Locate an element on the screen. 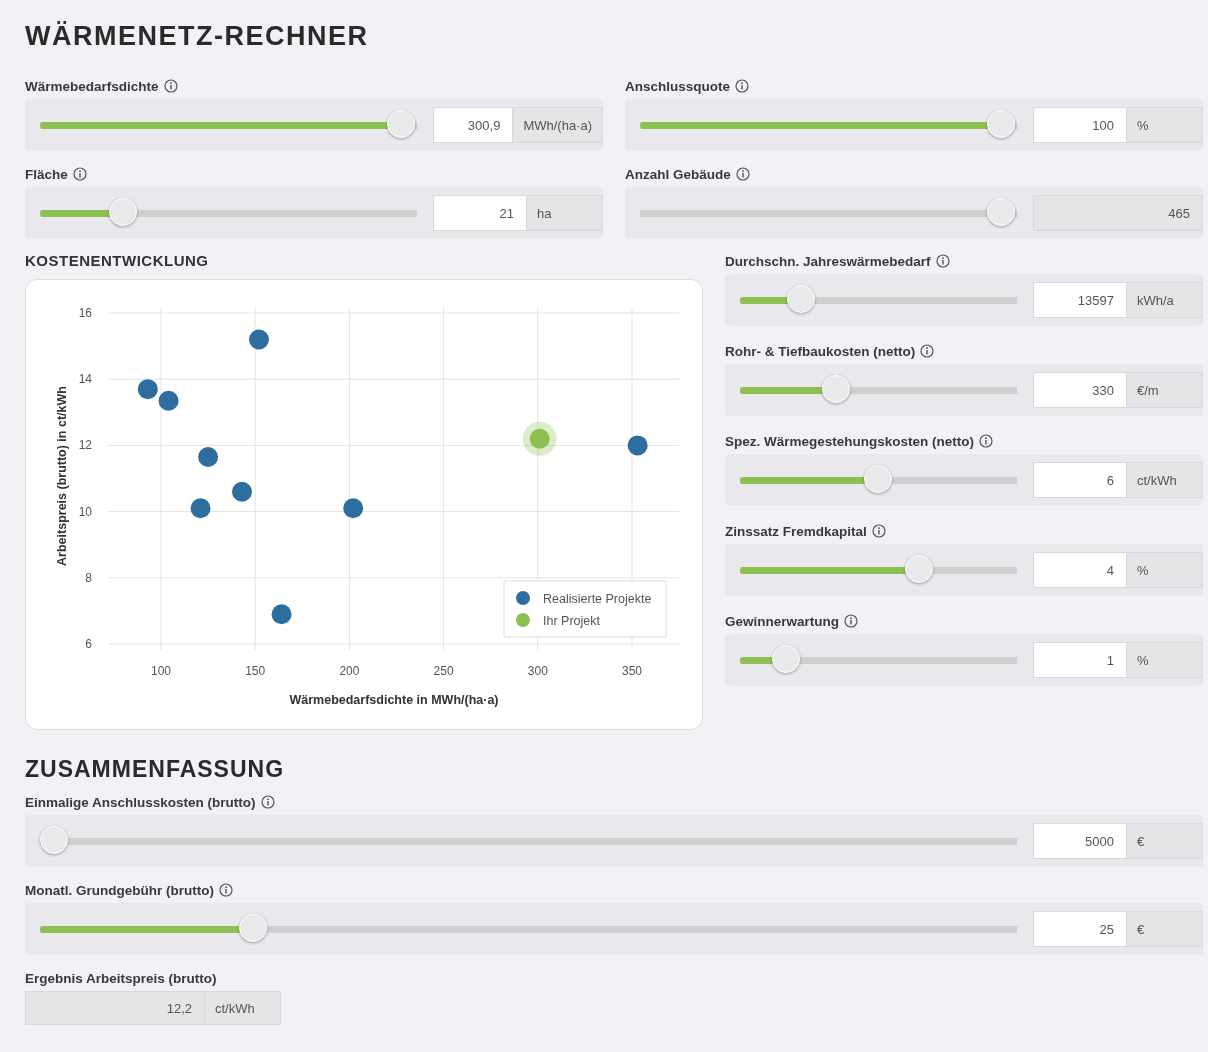  field-label: Rohr- & Tiefbaukosten (netto) is located at coordinates (820, 351).